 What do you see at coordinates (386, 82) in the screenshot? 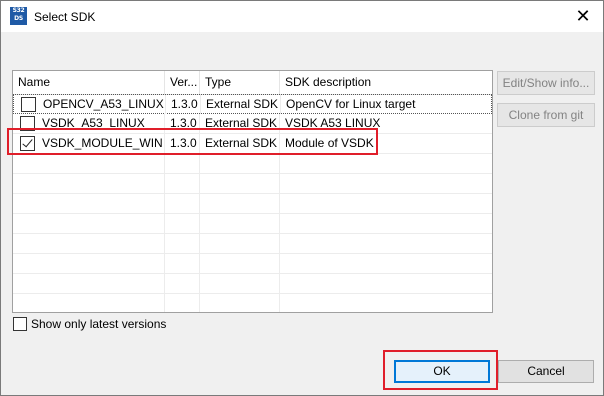
I see `column-header-description: SDK description` at bounding box center [386, 82].